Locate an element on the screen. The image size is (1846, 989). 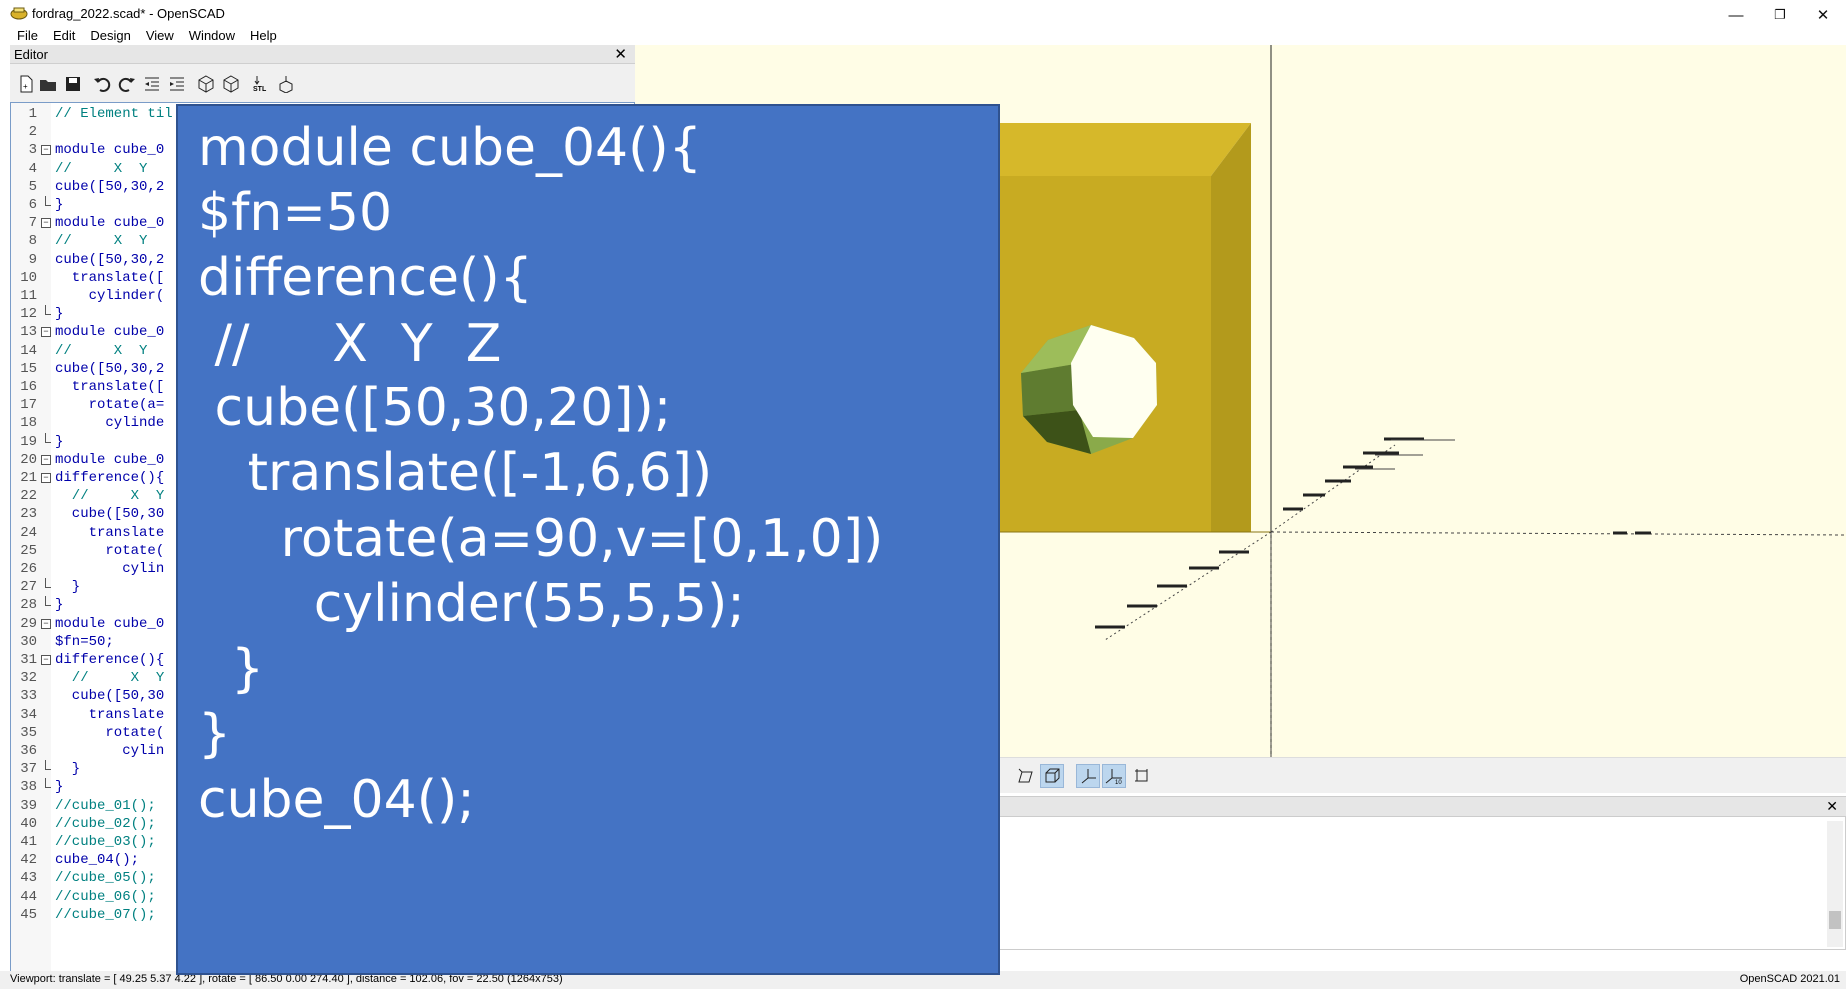
code-text: cube([50,30 is located at coordinates (110, 696).